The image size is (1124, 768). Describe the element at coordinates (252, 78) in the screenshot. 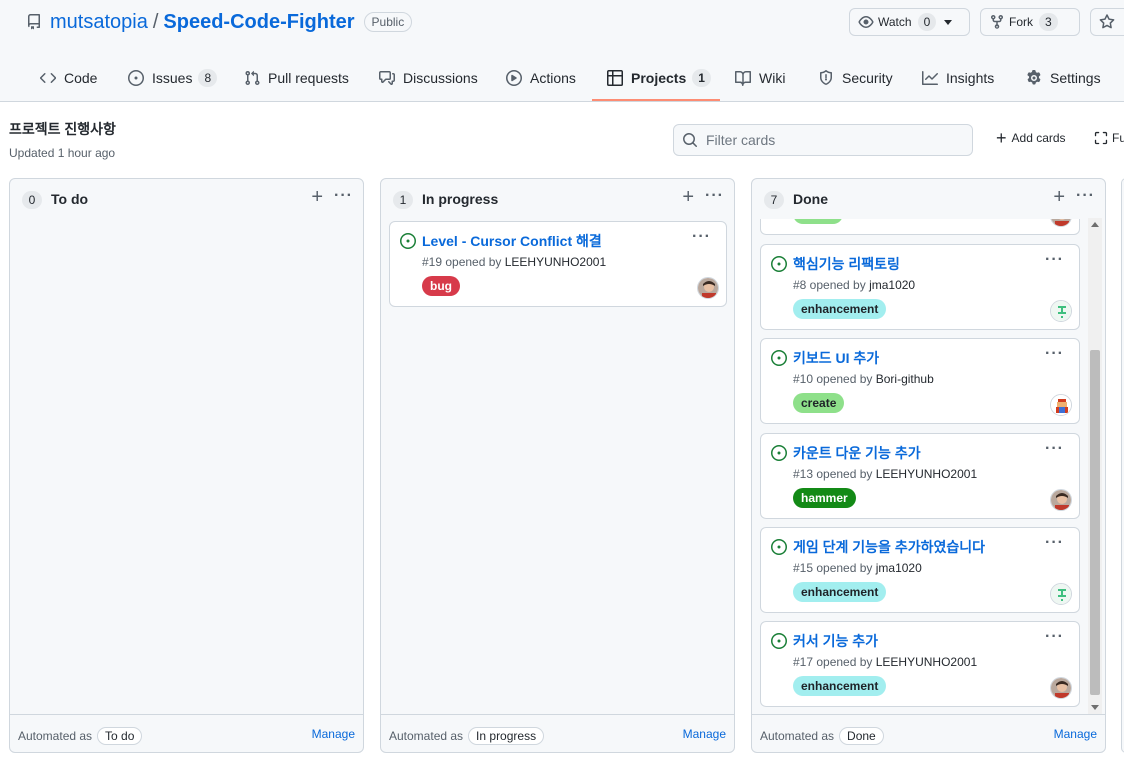

I see `git-pull-request-icon` at that location.